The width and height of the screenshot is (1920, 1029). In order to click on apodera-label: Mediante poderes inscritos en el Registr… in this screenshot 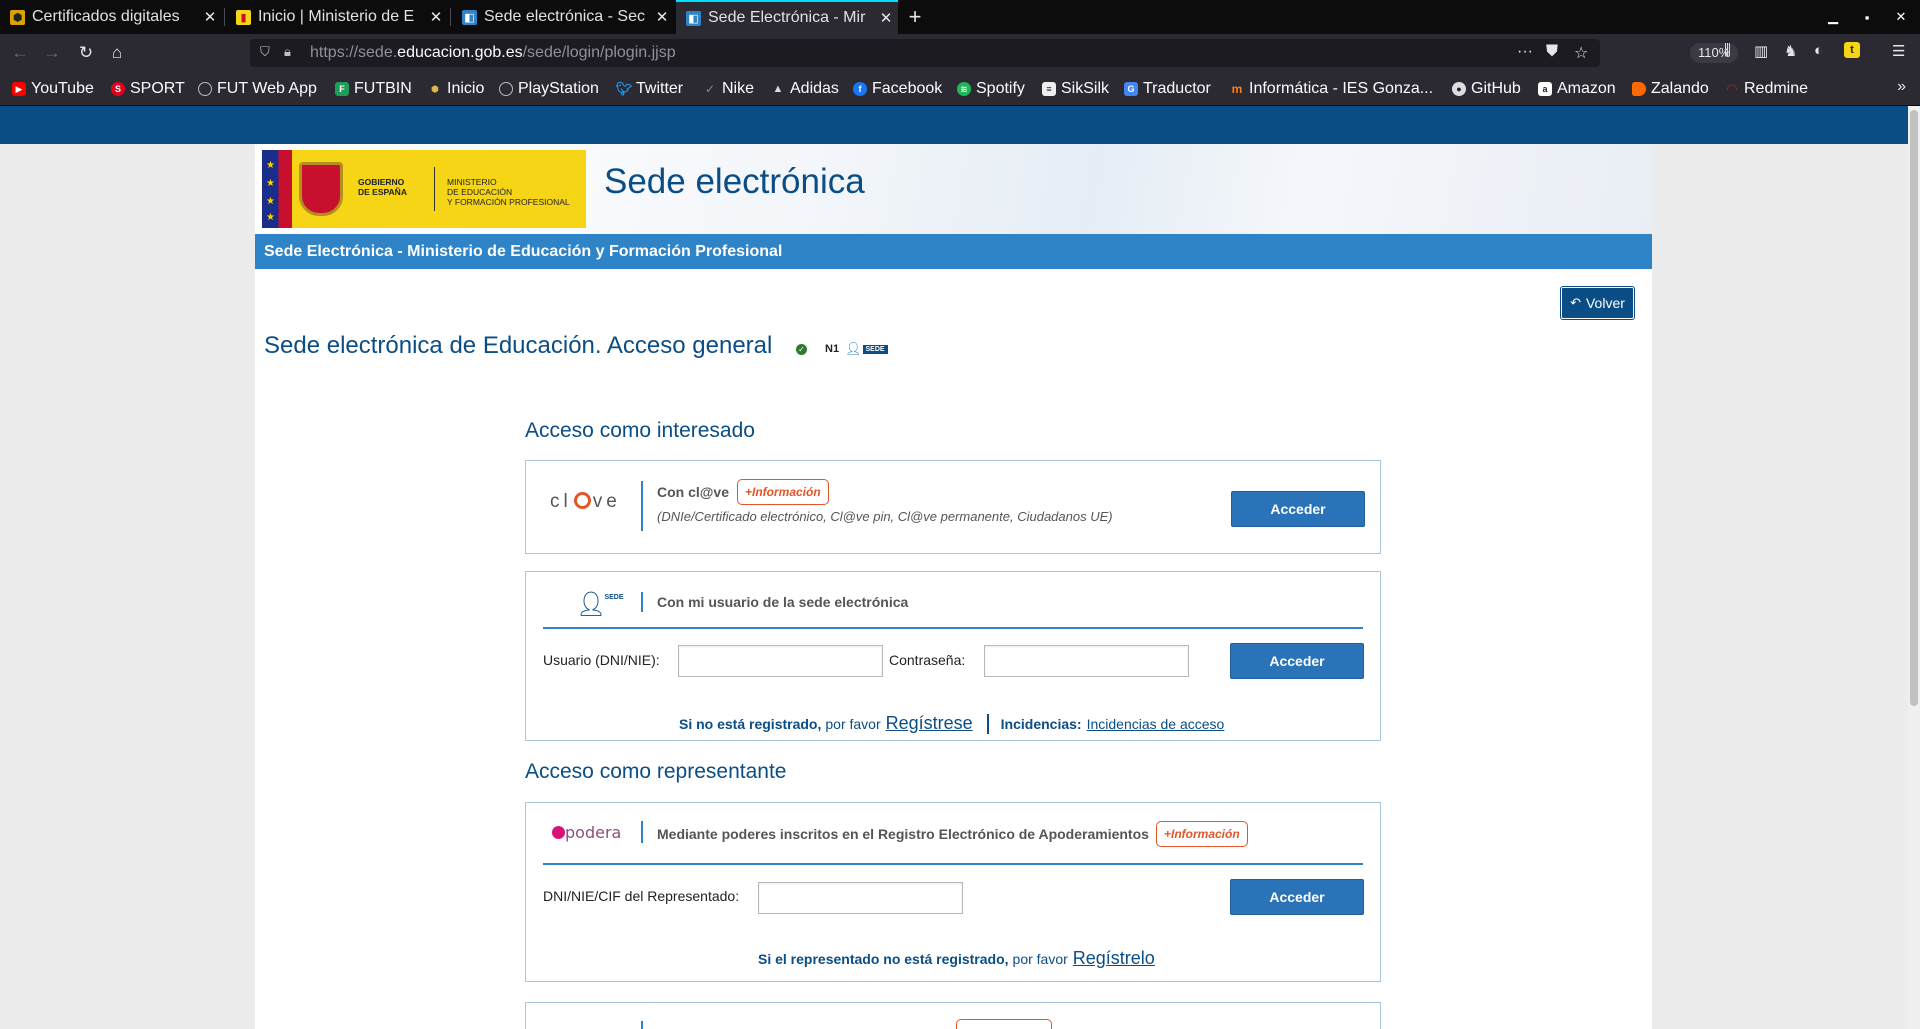, I will do `click(903, 834)`.